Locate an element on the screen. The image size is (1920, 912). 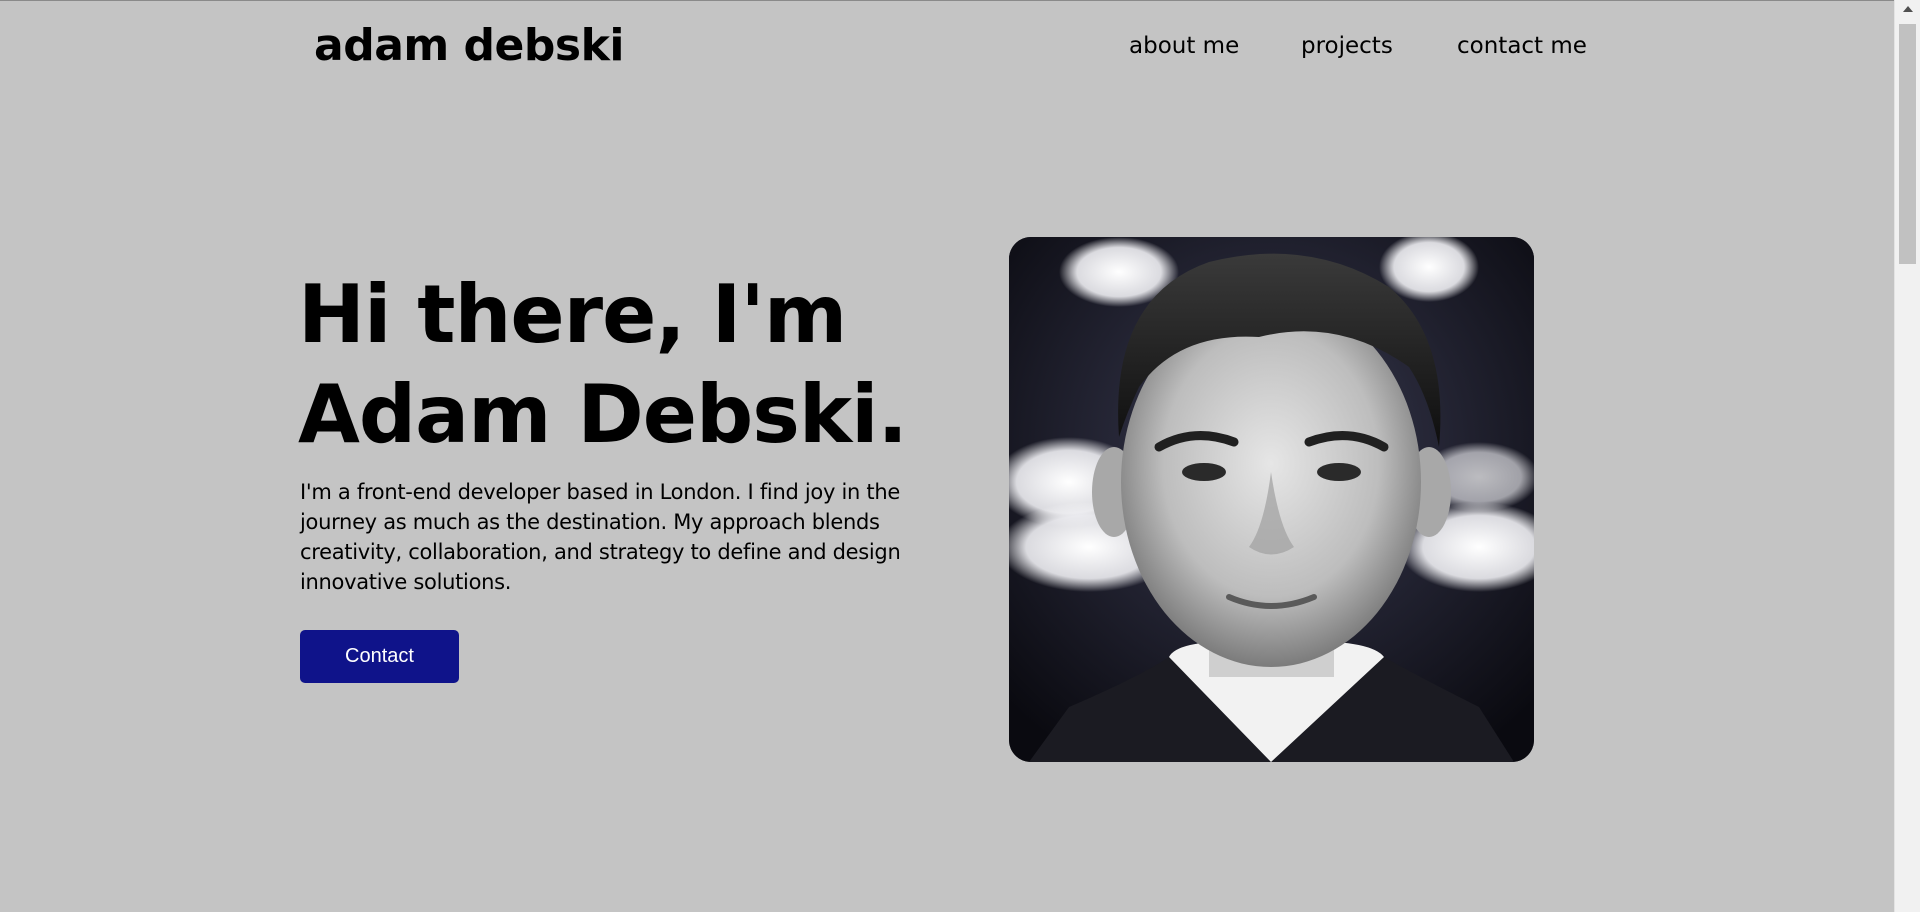
hero-title-line-2: Adam Debski. is located at coordinates (603, 414).